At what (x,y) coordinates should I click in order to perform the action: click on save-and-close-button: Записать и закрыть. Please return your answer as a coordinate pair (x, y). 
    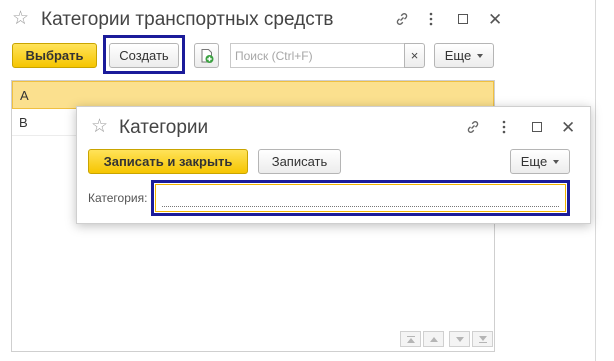
    Looking at the image, I should click on (168, 161).